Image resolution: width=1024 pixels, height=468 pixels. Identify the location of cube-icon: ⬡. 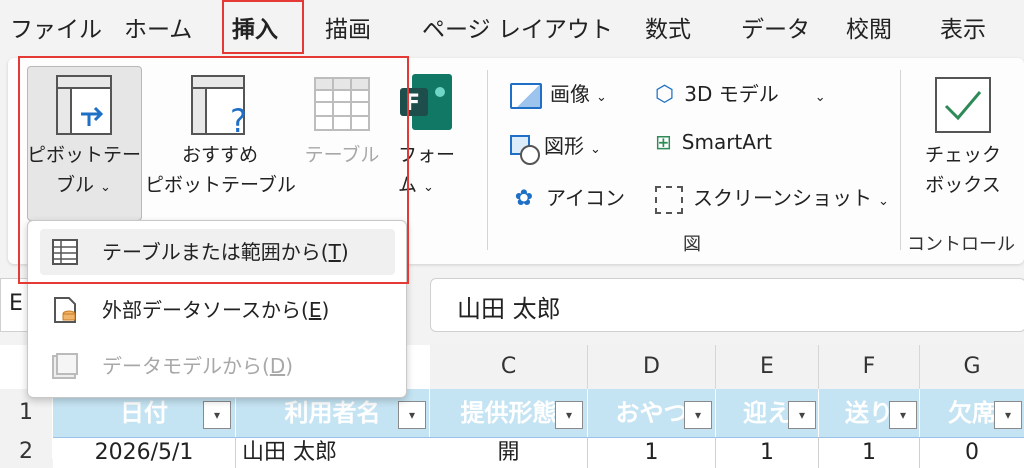
(665, 94).